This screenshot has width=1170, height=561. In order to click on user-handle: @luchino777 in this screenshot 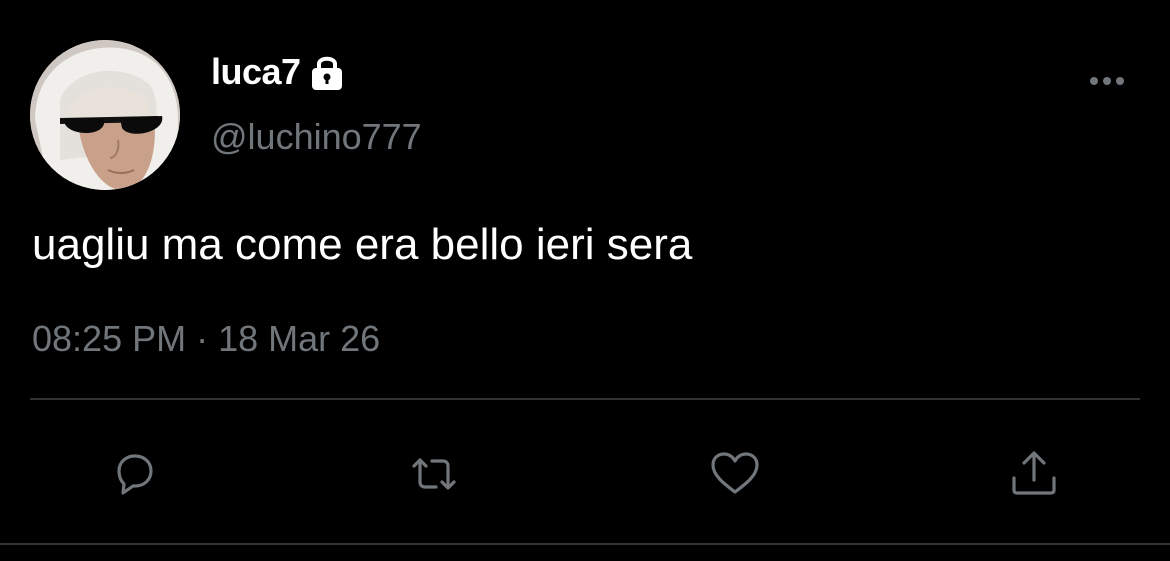, I will do `click(316, 137)`.